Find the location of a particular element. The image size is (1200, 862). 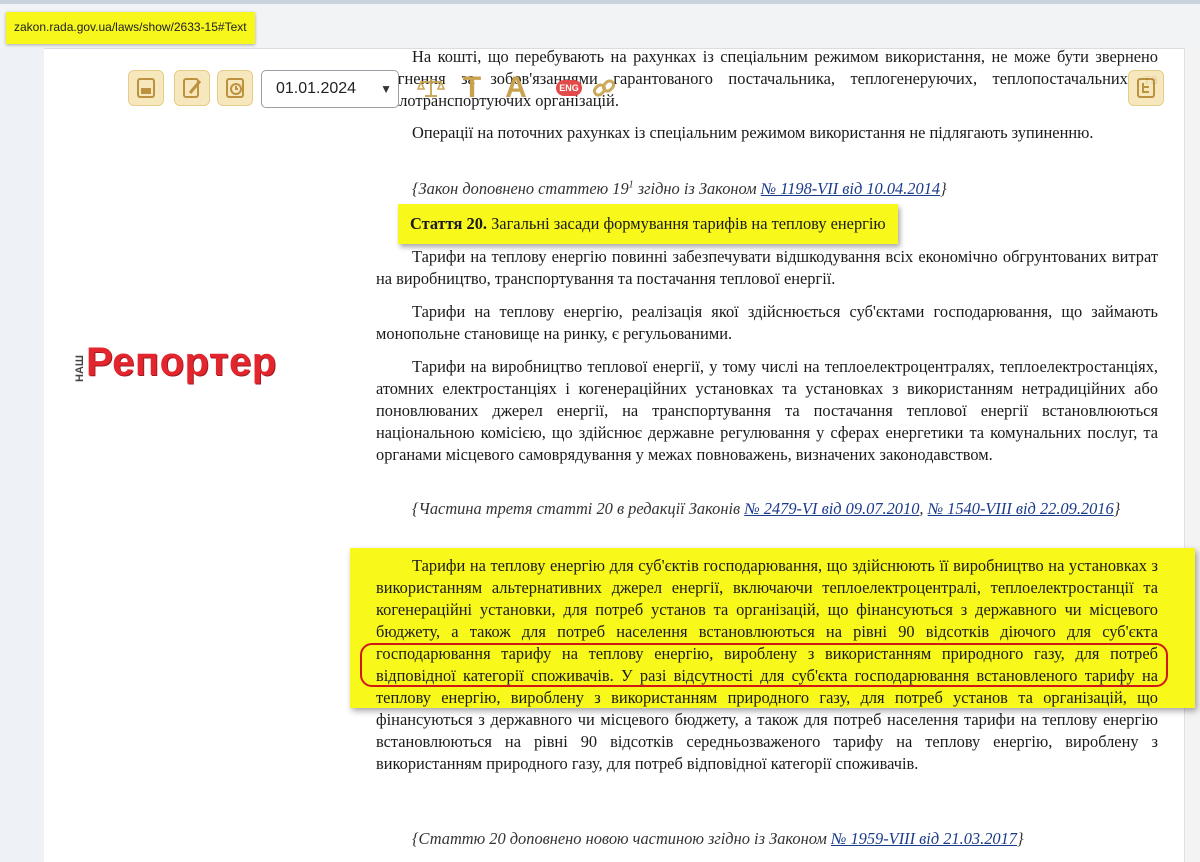

copy-link-button is located at coordinates (604, 88).